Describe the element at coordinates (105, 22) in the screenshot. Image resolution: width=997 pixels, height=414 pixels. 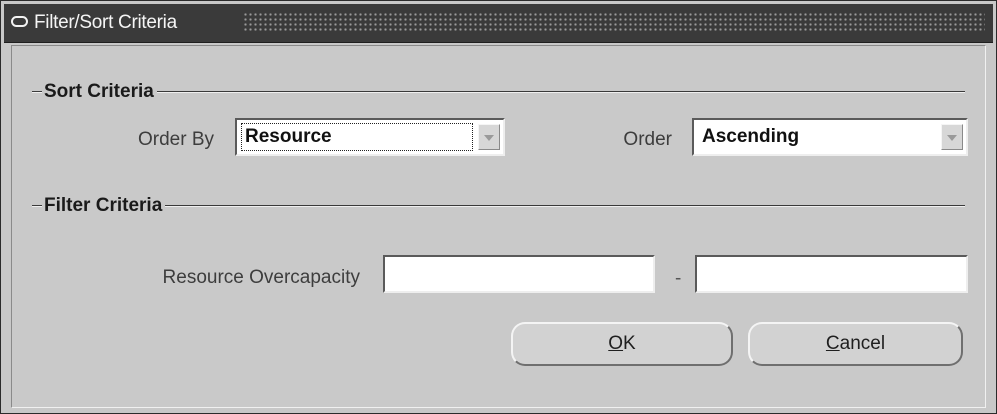
I see `window-title: Filter/Sort Criteria` at that location.